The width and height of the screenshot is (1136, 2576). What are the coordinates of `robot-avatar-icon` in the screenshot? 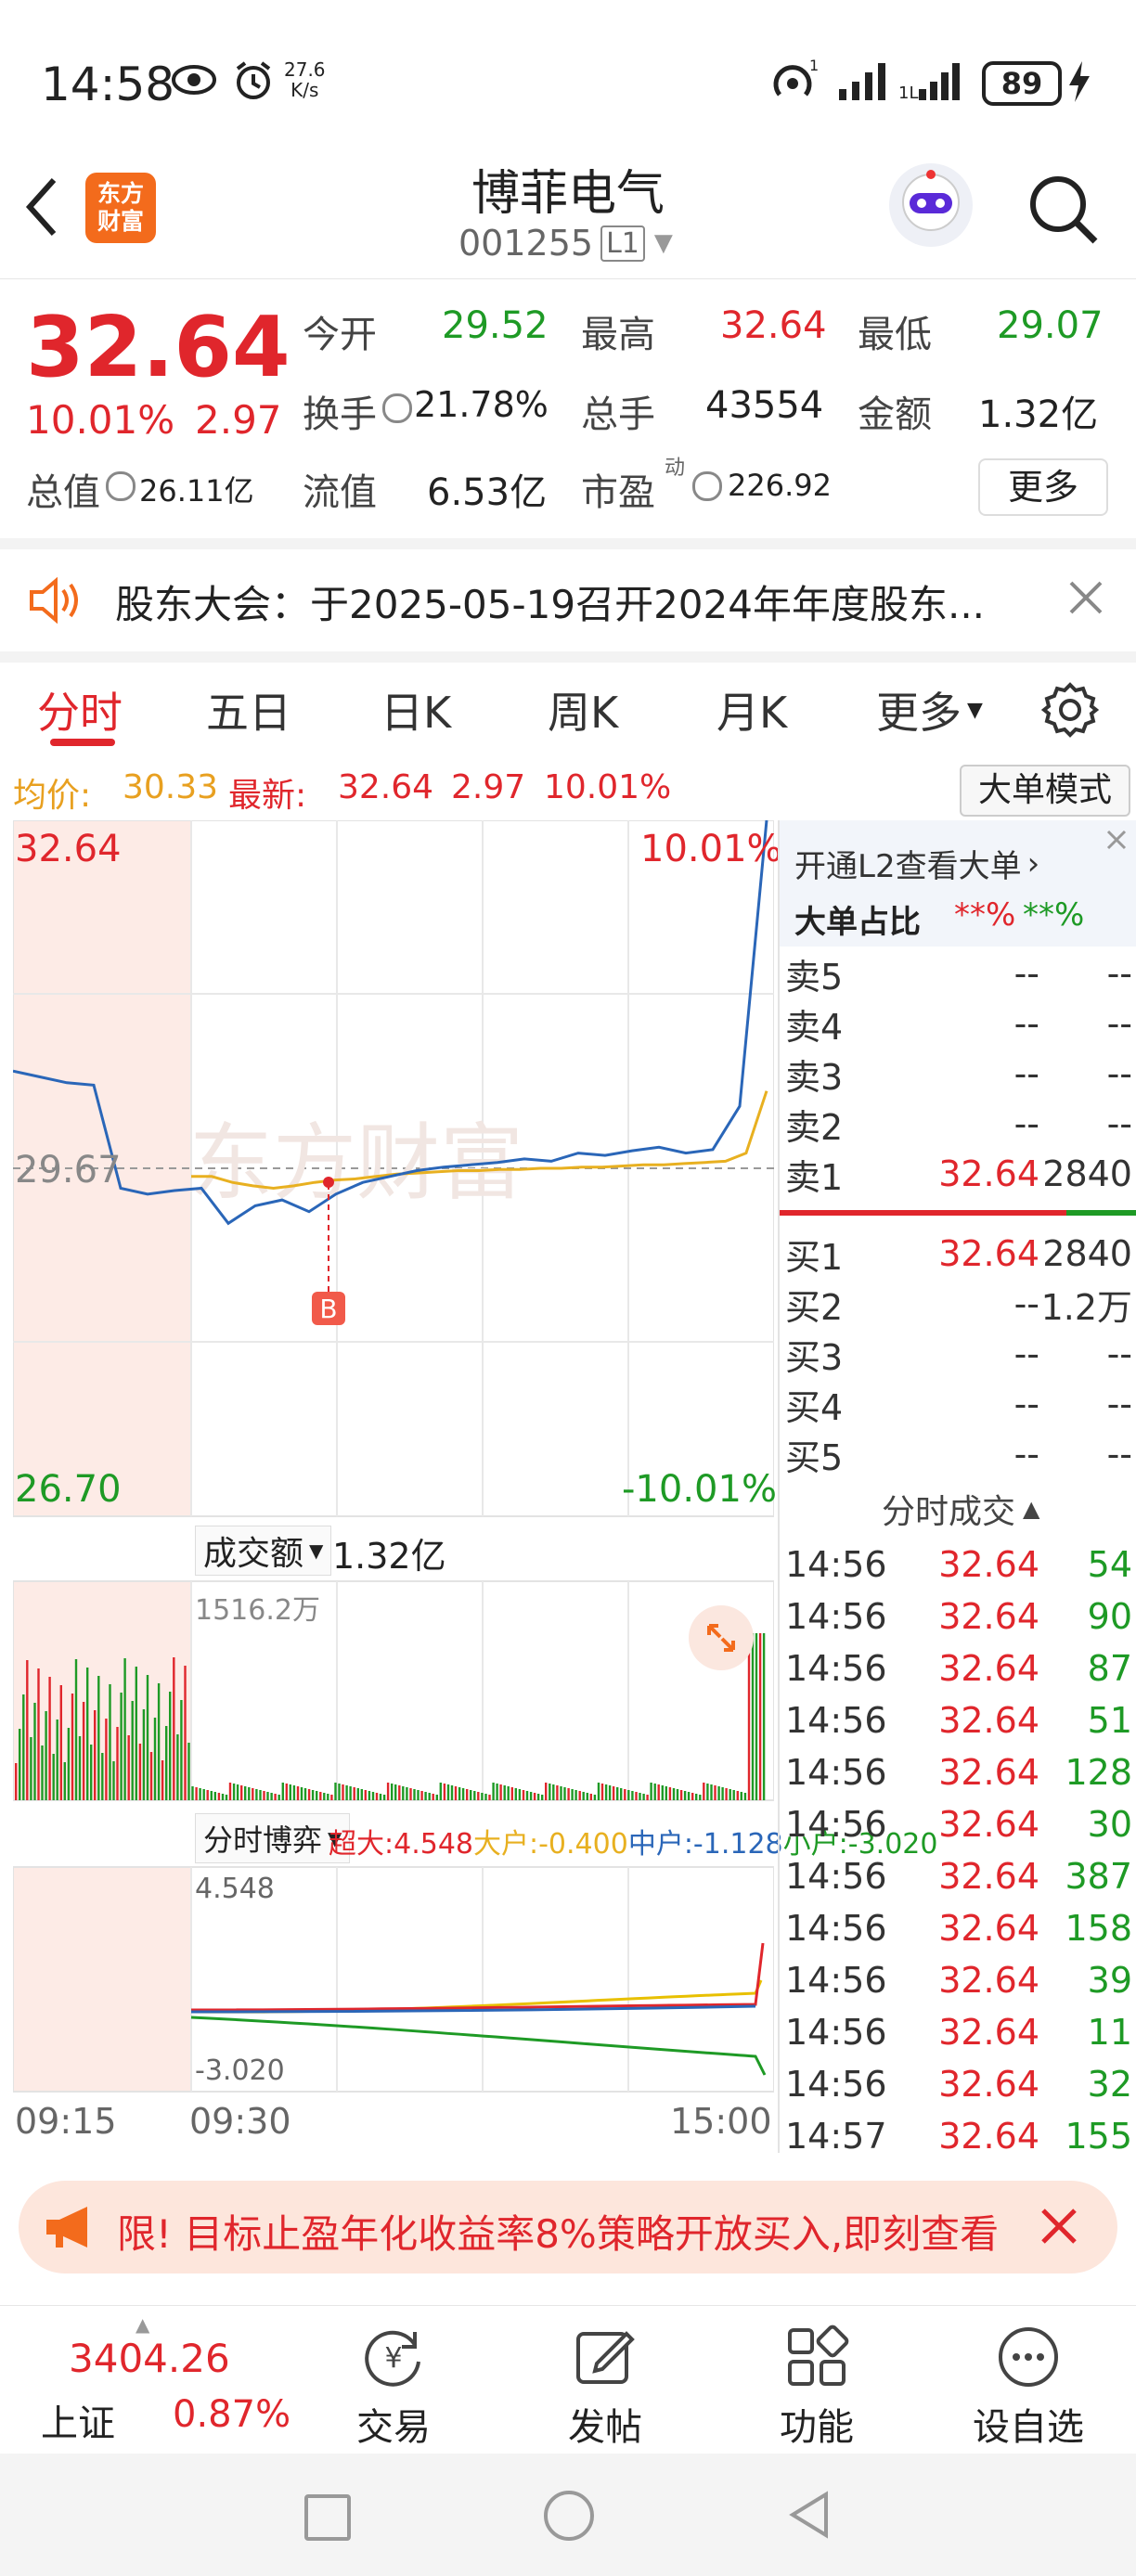 It's located at (931, 205).